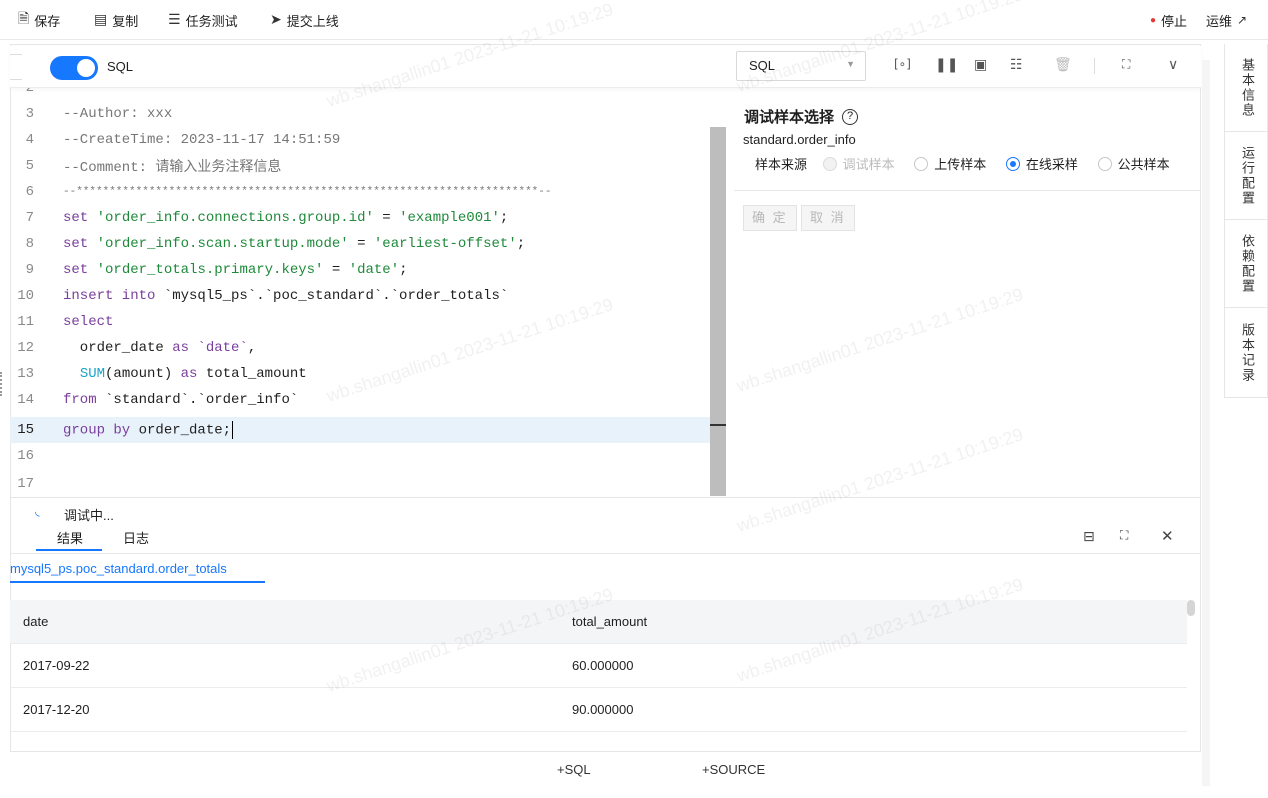  I want to click on table-scrollbar, so click(1191, 608).